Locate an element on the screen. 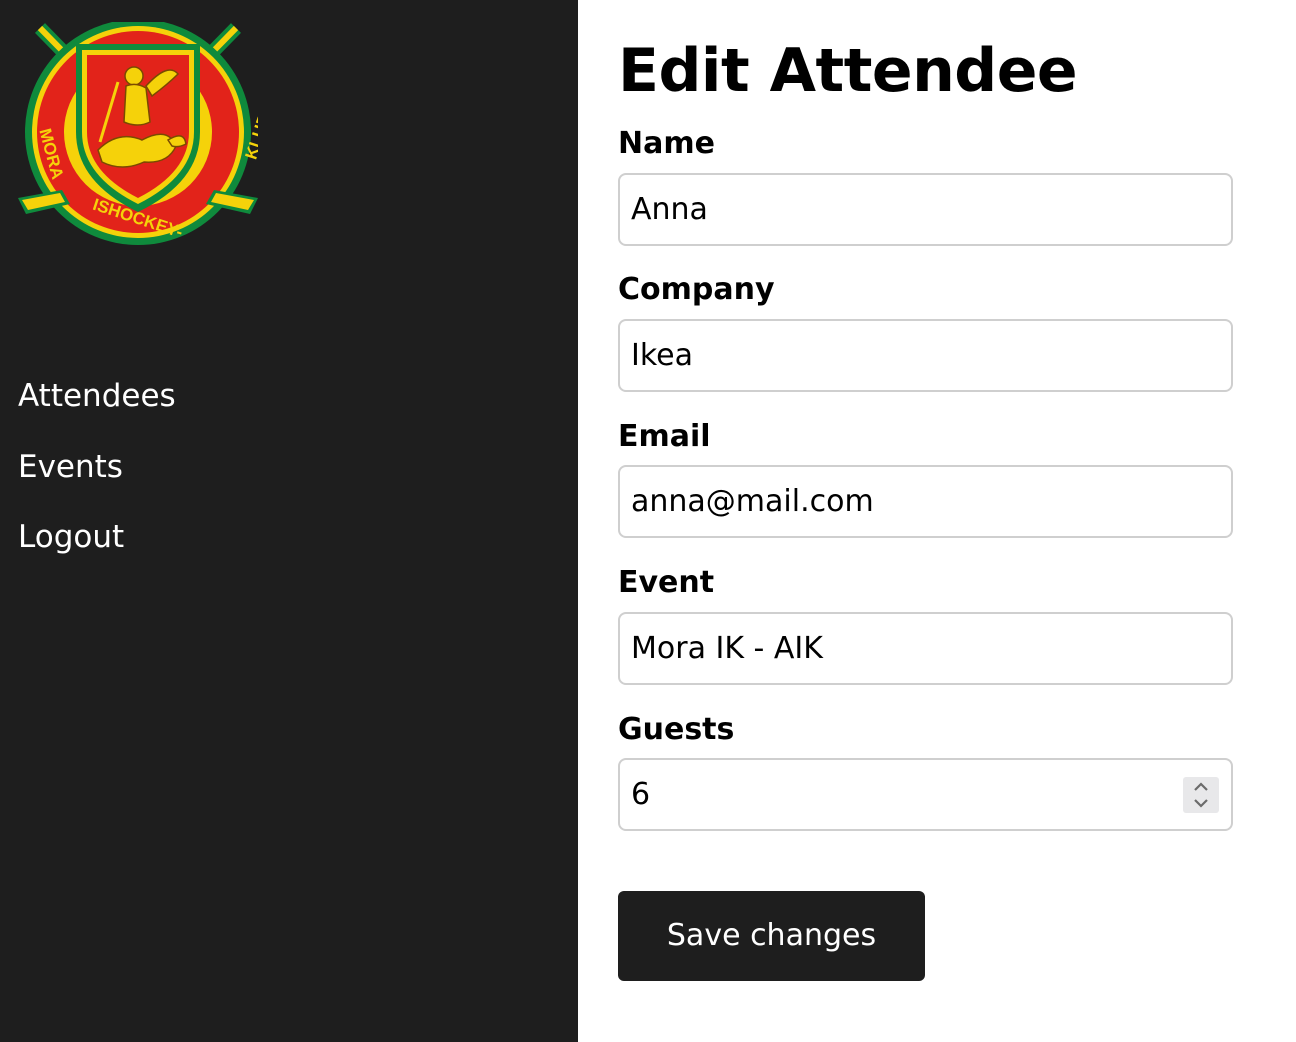  company-input: Ikea is located at coordinates (925, 355).